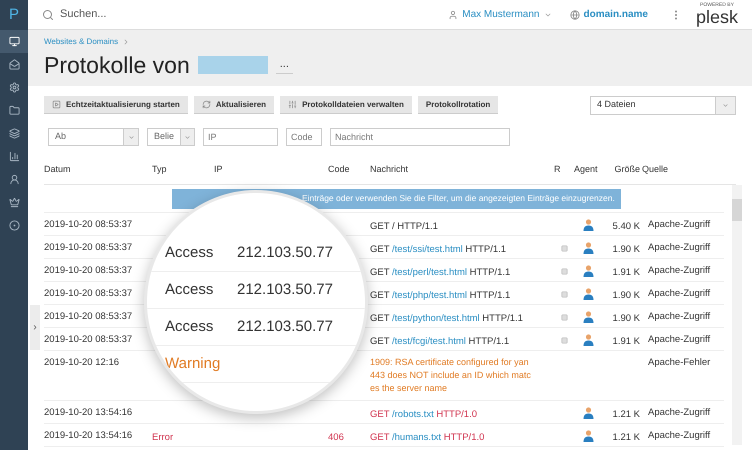  I want to click on sliders-icon, so click(293, 104).